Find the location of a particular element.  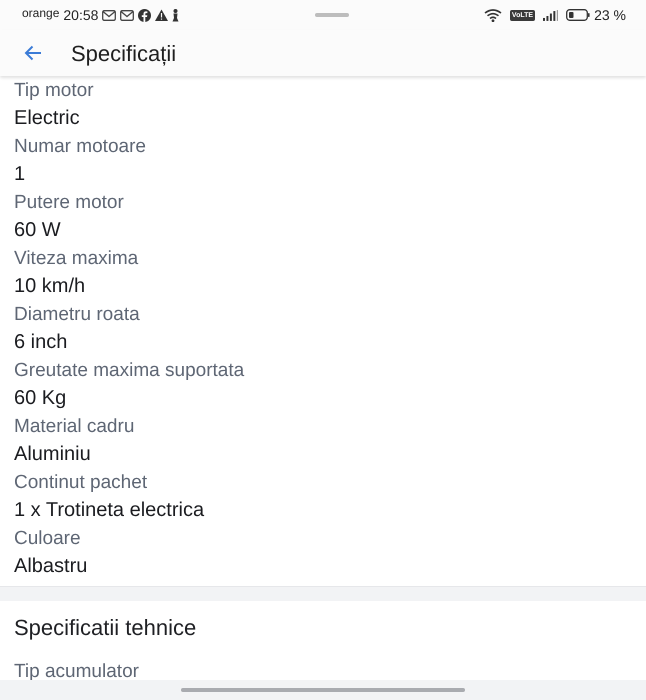

page-title: Specificații is located at coordinates (123, 54).